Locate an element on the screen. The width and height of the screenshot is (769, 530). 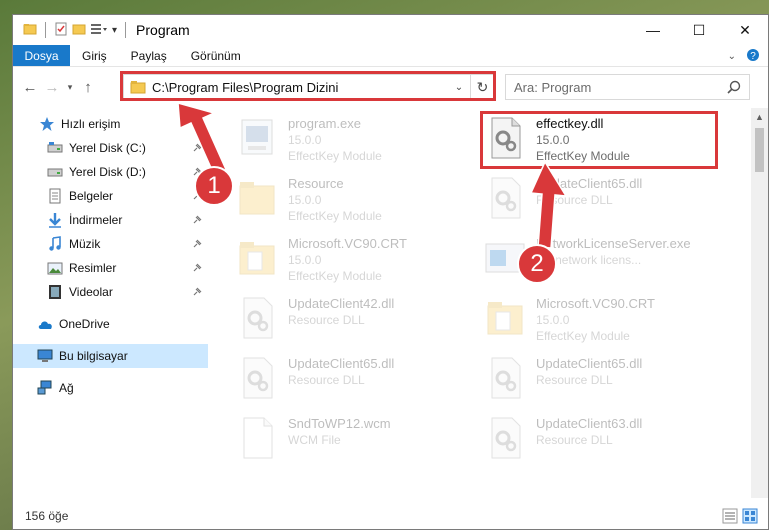
quick-access-toolbar: ▾ is located at coordinates (71, 30).